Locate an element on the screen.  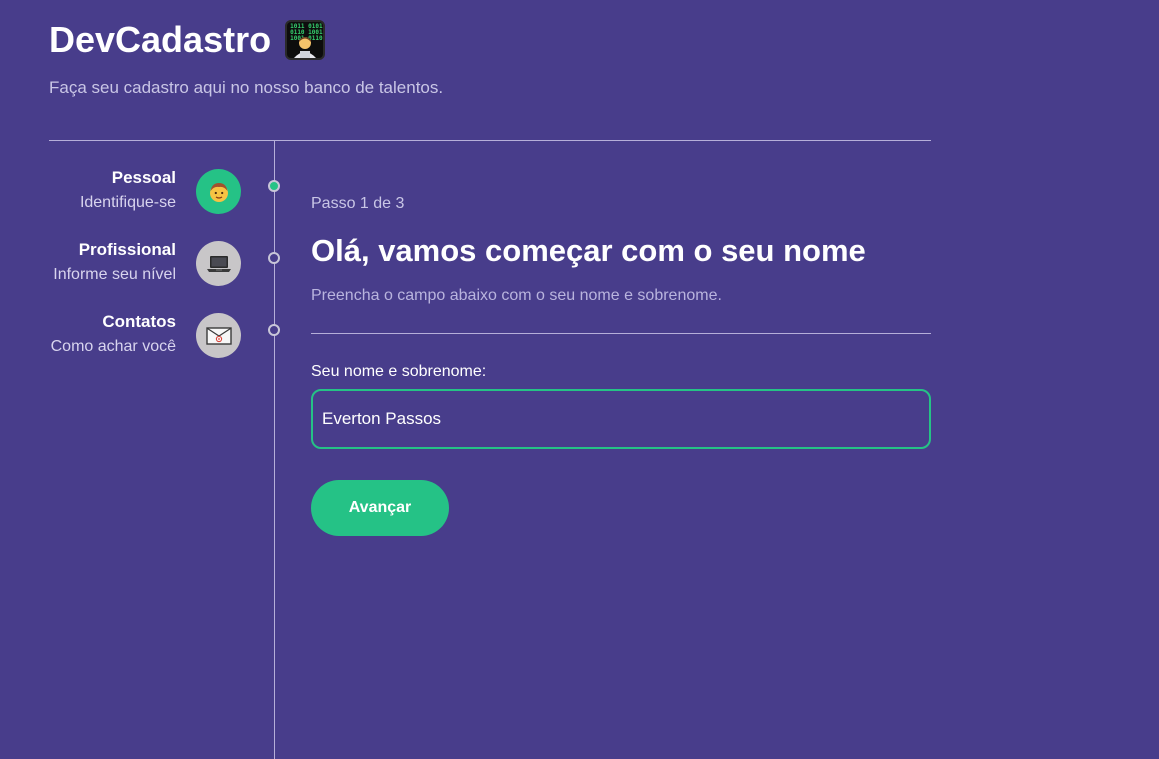
content-divider is located at coordinates (621, 333).